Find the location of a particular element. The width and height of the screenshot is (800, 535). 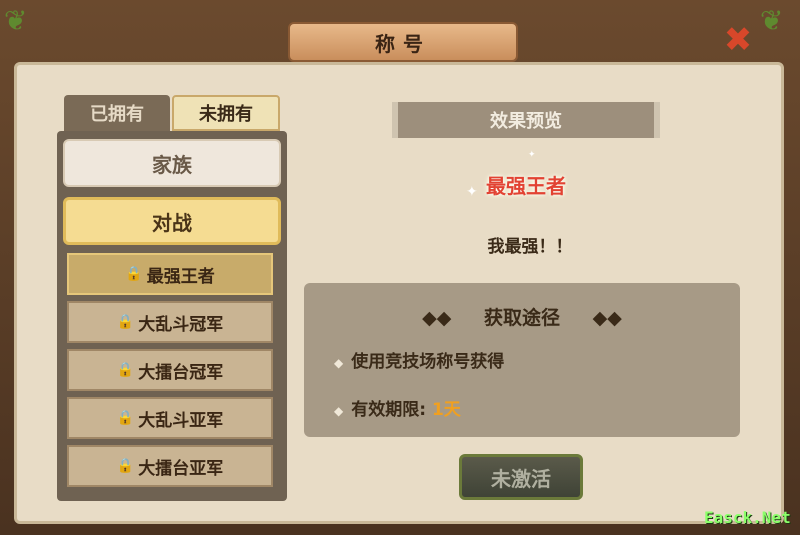

title-item: 🔒 大乱斗亚军 is located at coordinates (170, 418).